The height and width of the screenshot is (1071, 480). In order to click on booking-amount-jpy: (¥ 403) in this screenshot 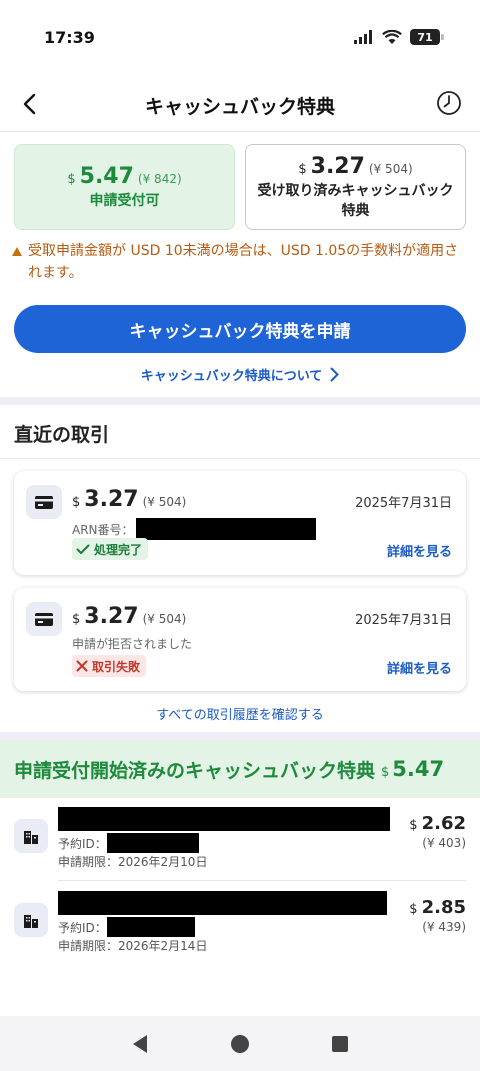, I will do `click(444, 843)`.